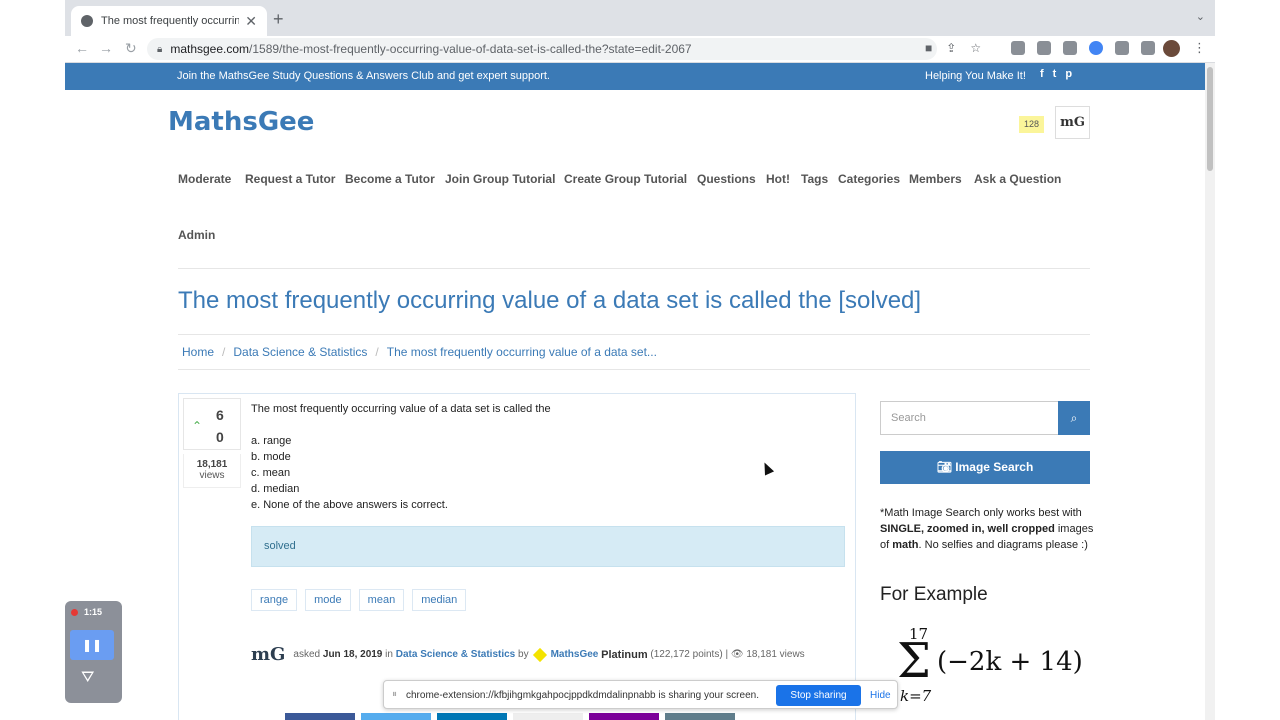 The image size is (1280, 720). What do you see at coordinates (320, 716) in the screenshot?
I see `facebook-share-button` at bounding box center [320, 716].